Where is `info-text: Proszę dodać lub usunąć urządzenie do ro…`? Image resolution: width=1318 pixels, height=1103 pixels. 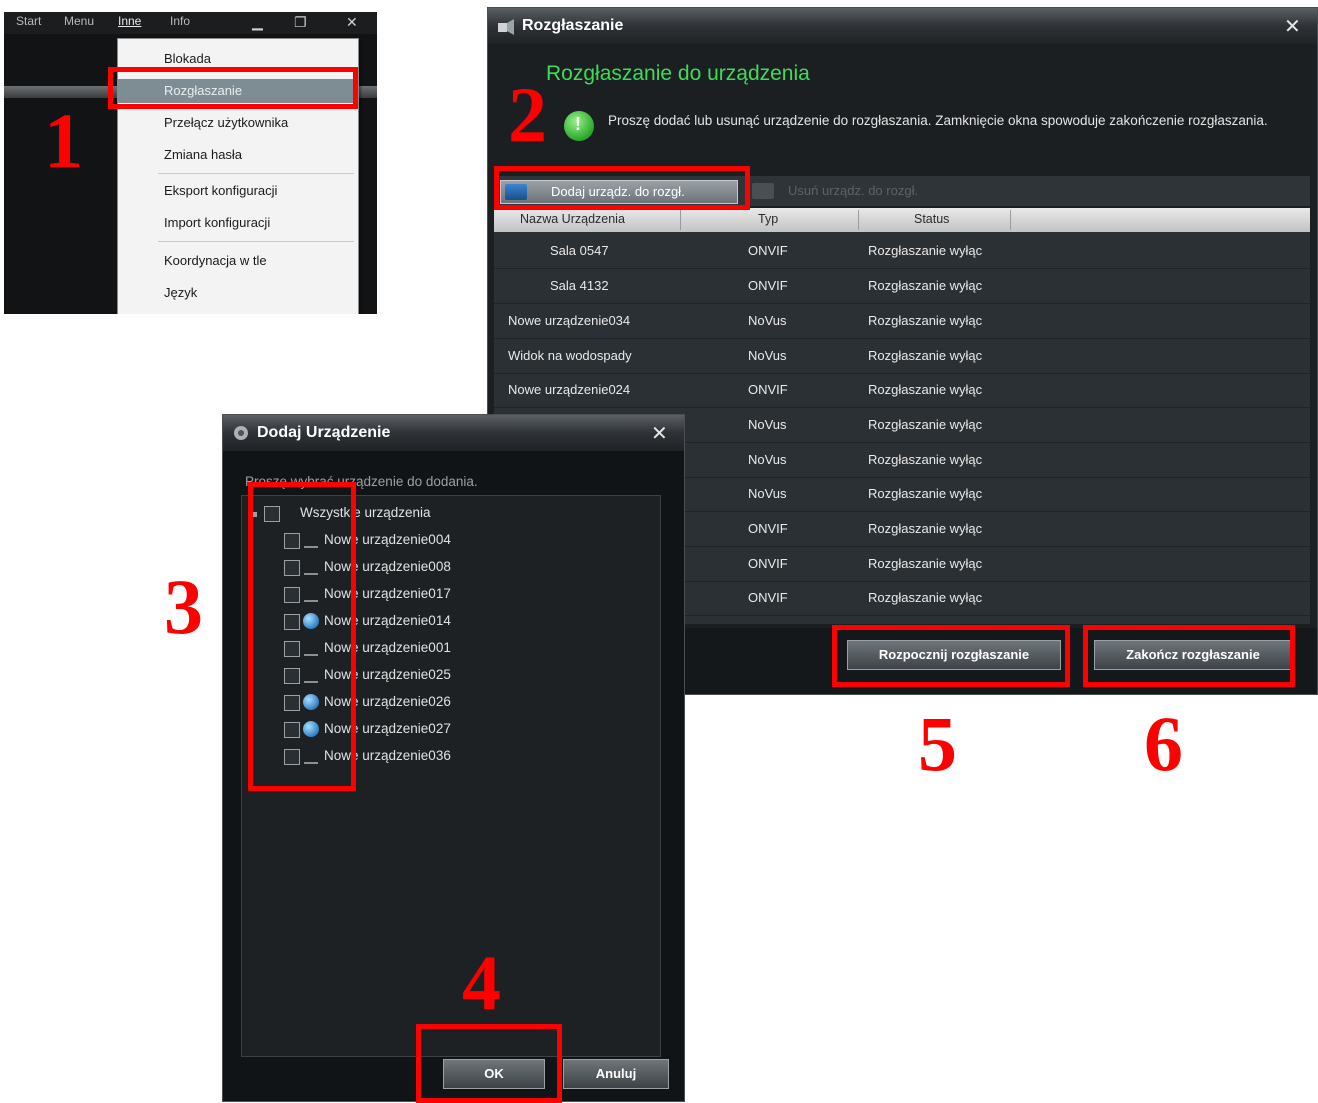 info-text: Proszę dodać lub usunąć urządzenie do ro… is located at coordinates (938, 120).